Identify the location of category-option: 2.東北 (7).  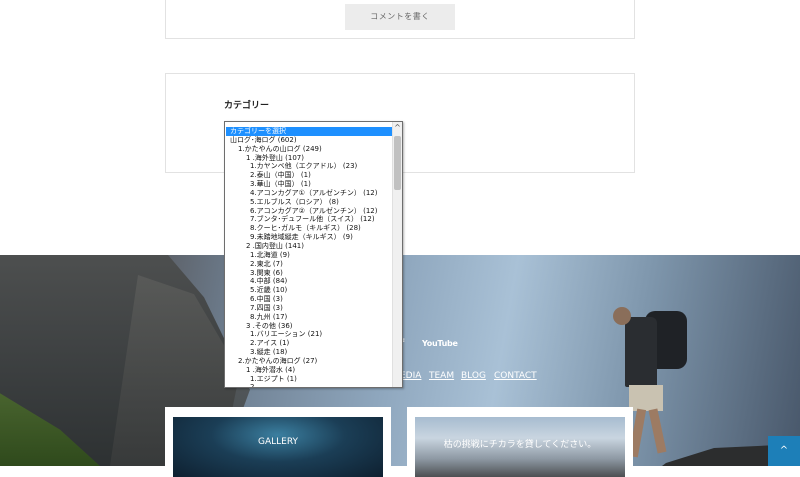
(309, 264).